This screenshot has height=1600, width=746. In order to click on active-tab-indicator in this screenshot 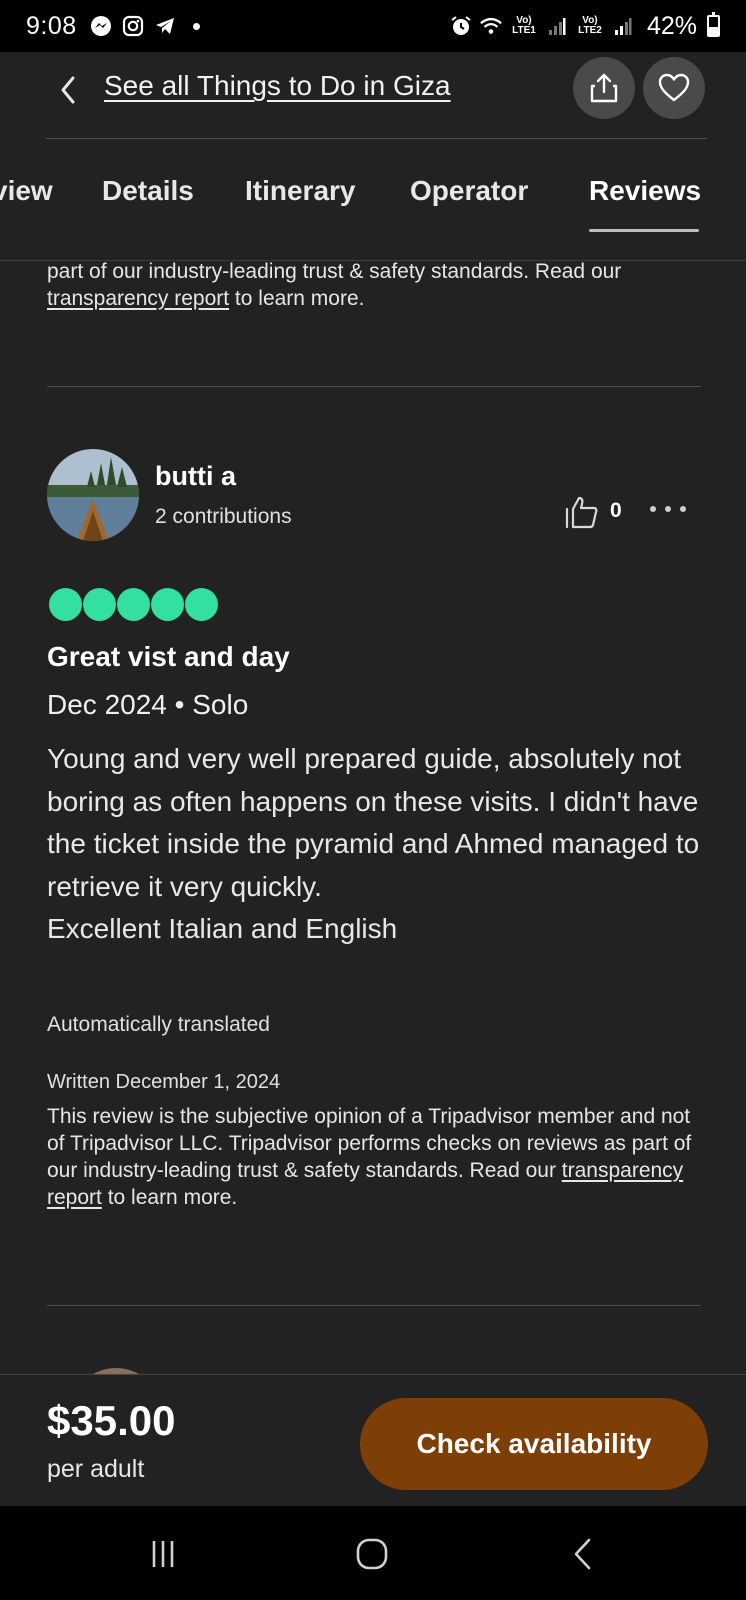, I will do `click(644, 230)`.